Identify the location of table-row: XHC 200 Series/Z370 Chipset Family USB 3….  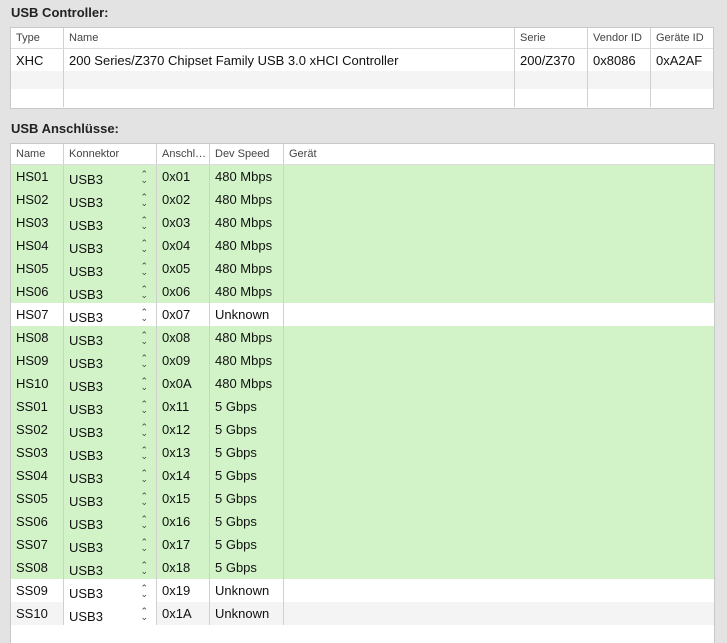
(362, 60).